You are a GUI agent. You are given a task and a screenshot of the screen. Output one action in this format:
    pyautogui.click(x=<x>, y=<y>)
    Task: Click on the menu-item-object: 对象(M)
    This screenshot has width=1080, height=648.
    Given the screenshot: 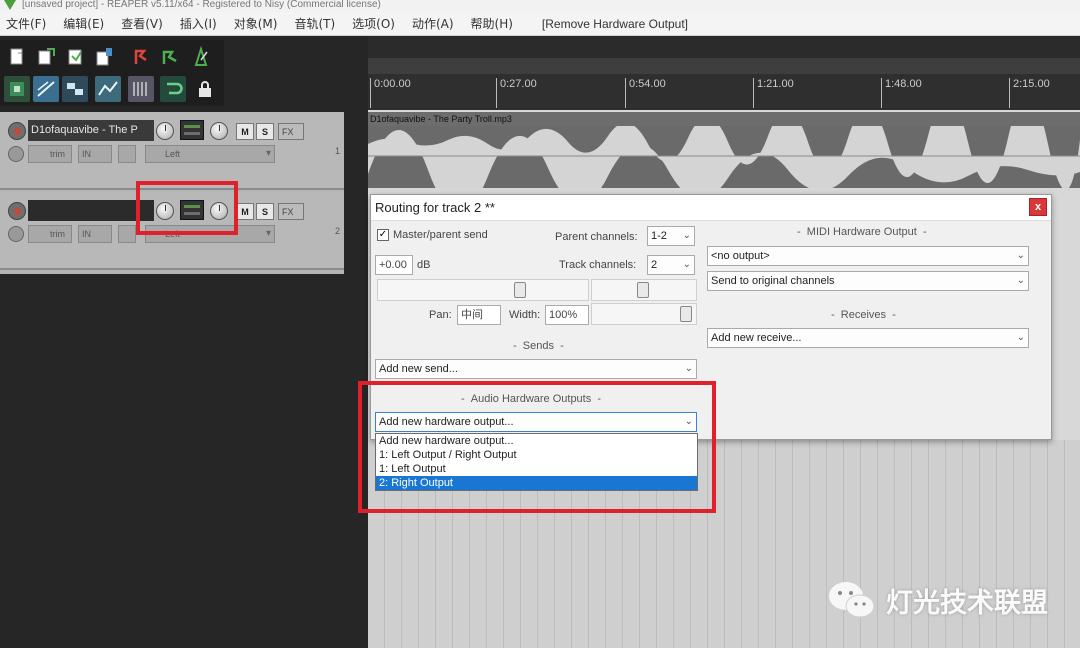 What is the action you would take?
    pyautogui.click(x=256, y=23)
    